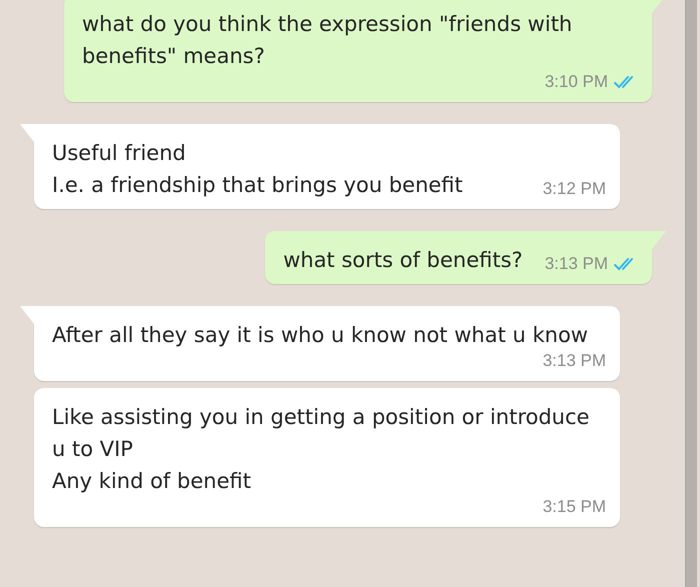  I want to click on scrollbar, so click(691, 293).